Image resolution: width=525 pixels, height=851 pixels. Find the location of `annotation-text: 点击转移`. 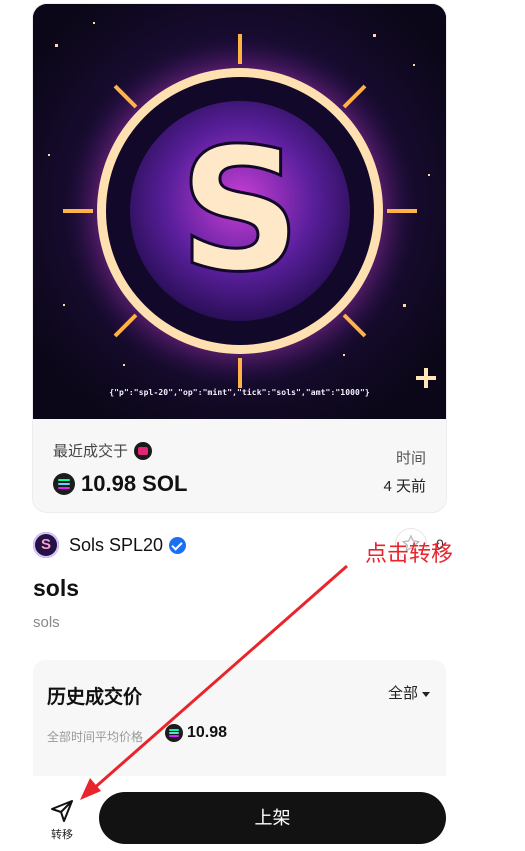

annotation-text: 点击转移 is located at coordinates (409, 553).